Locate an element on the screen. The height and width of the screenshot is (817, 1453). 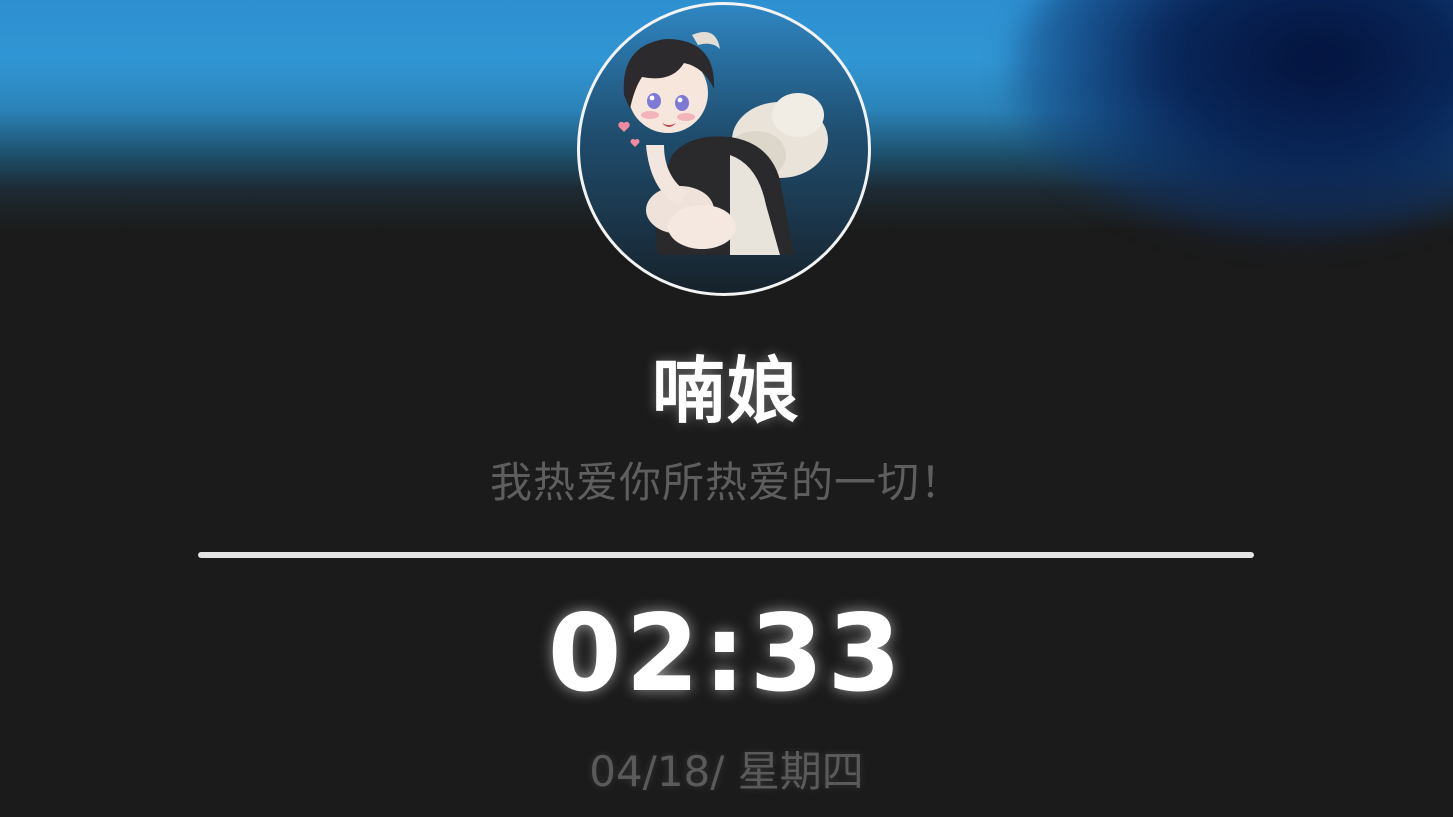
profile-name: 喃娘 is located at coordinates (726, 391).